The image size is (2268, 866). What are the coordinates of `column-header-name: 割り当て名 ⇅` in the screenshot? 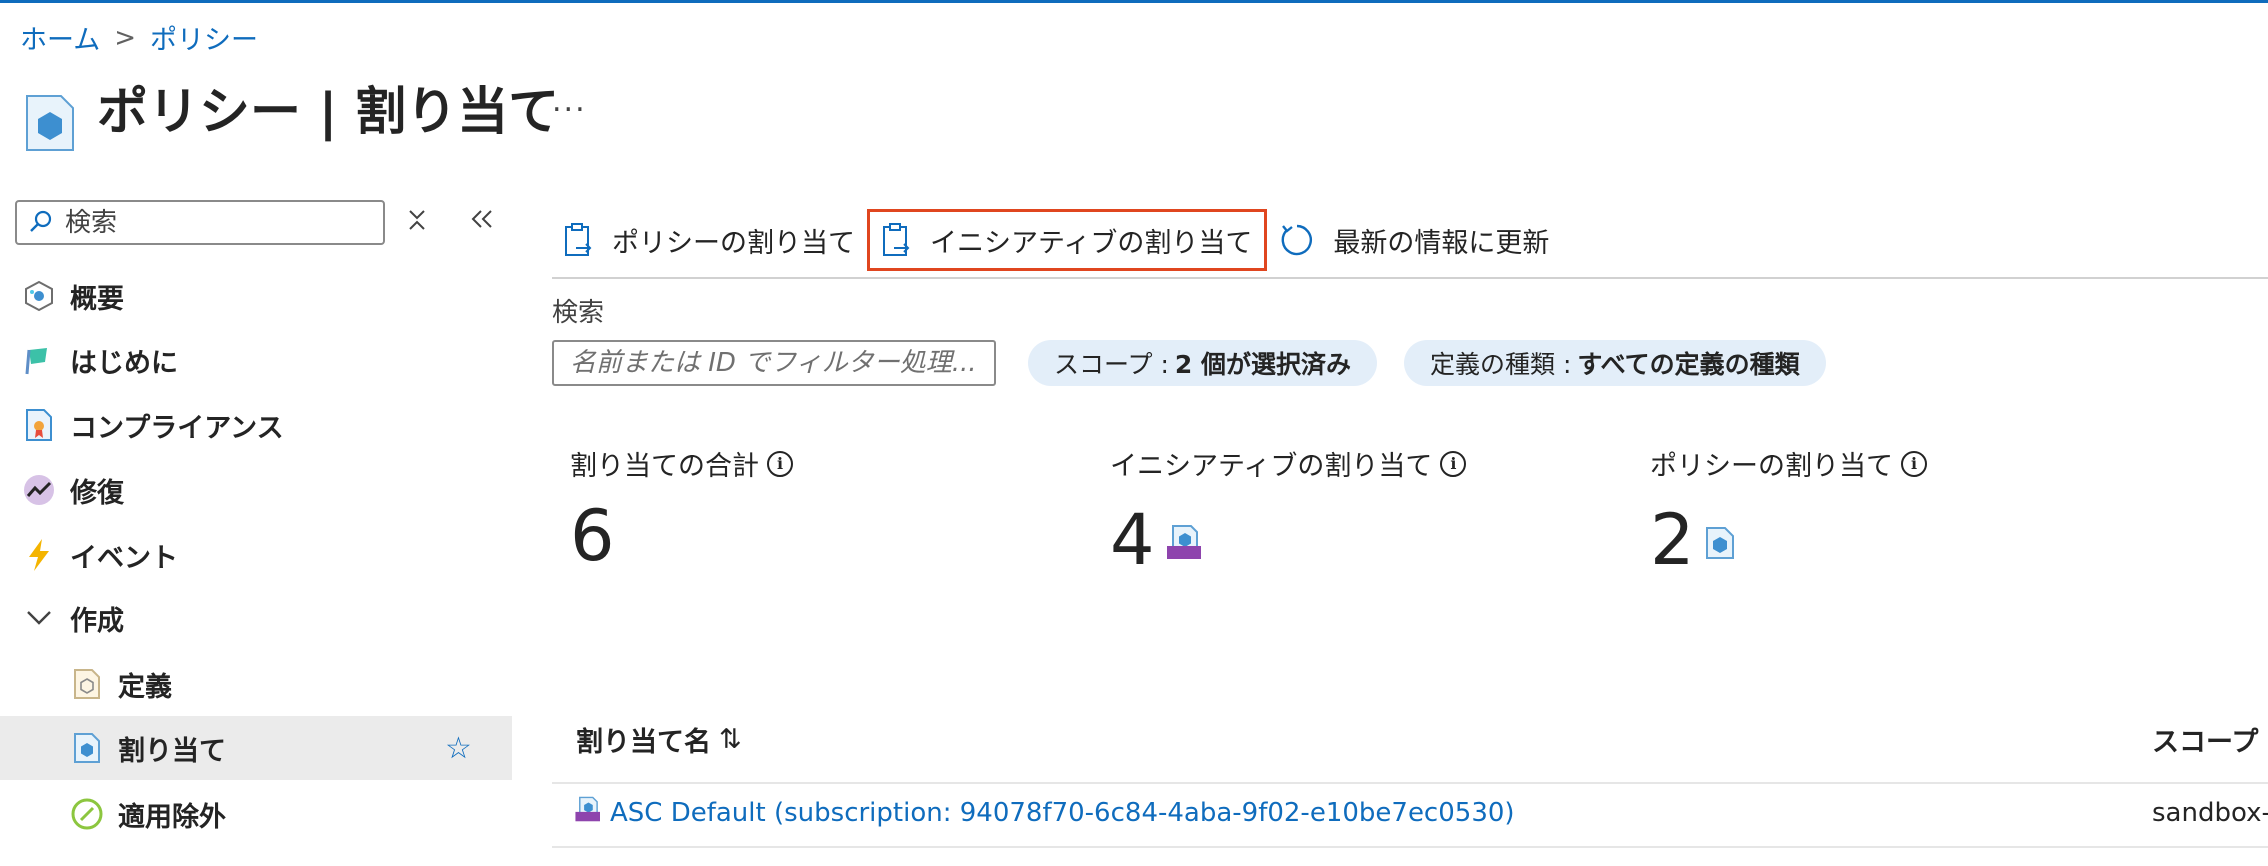 It's located at (659, 739).